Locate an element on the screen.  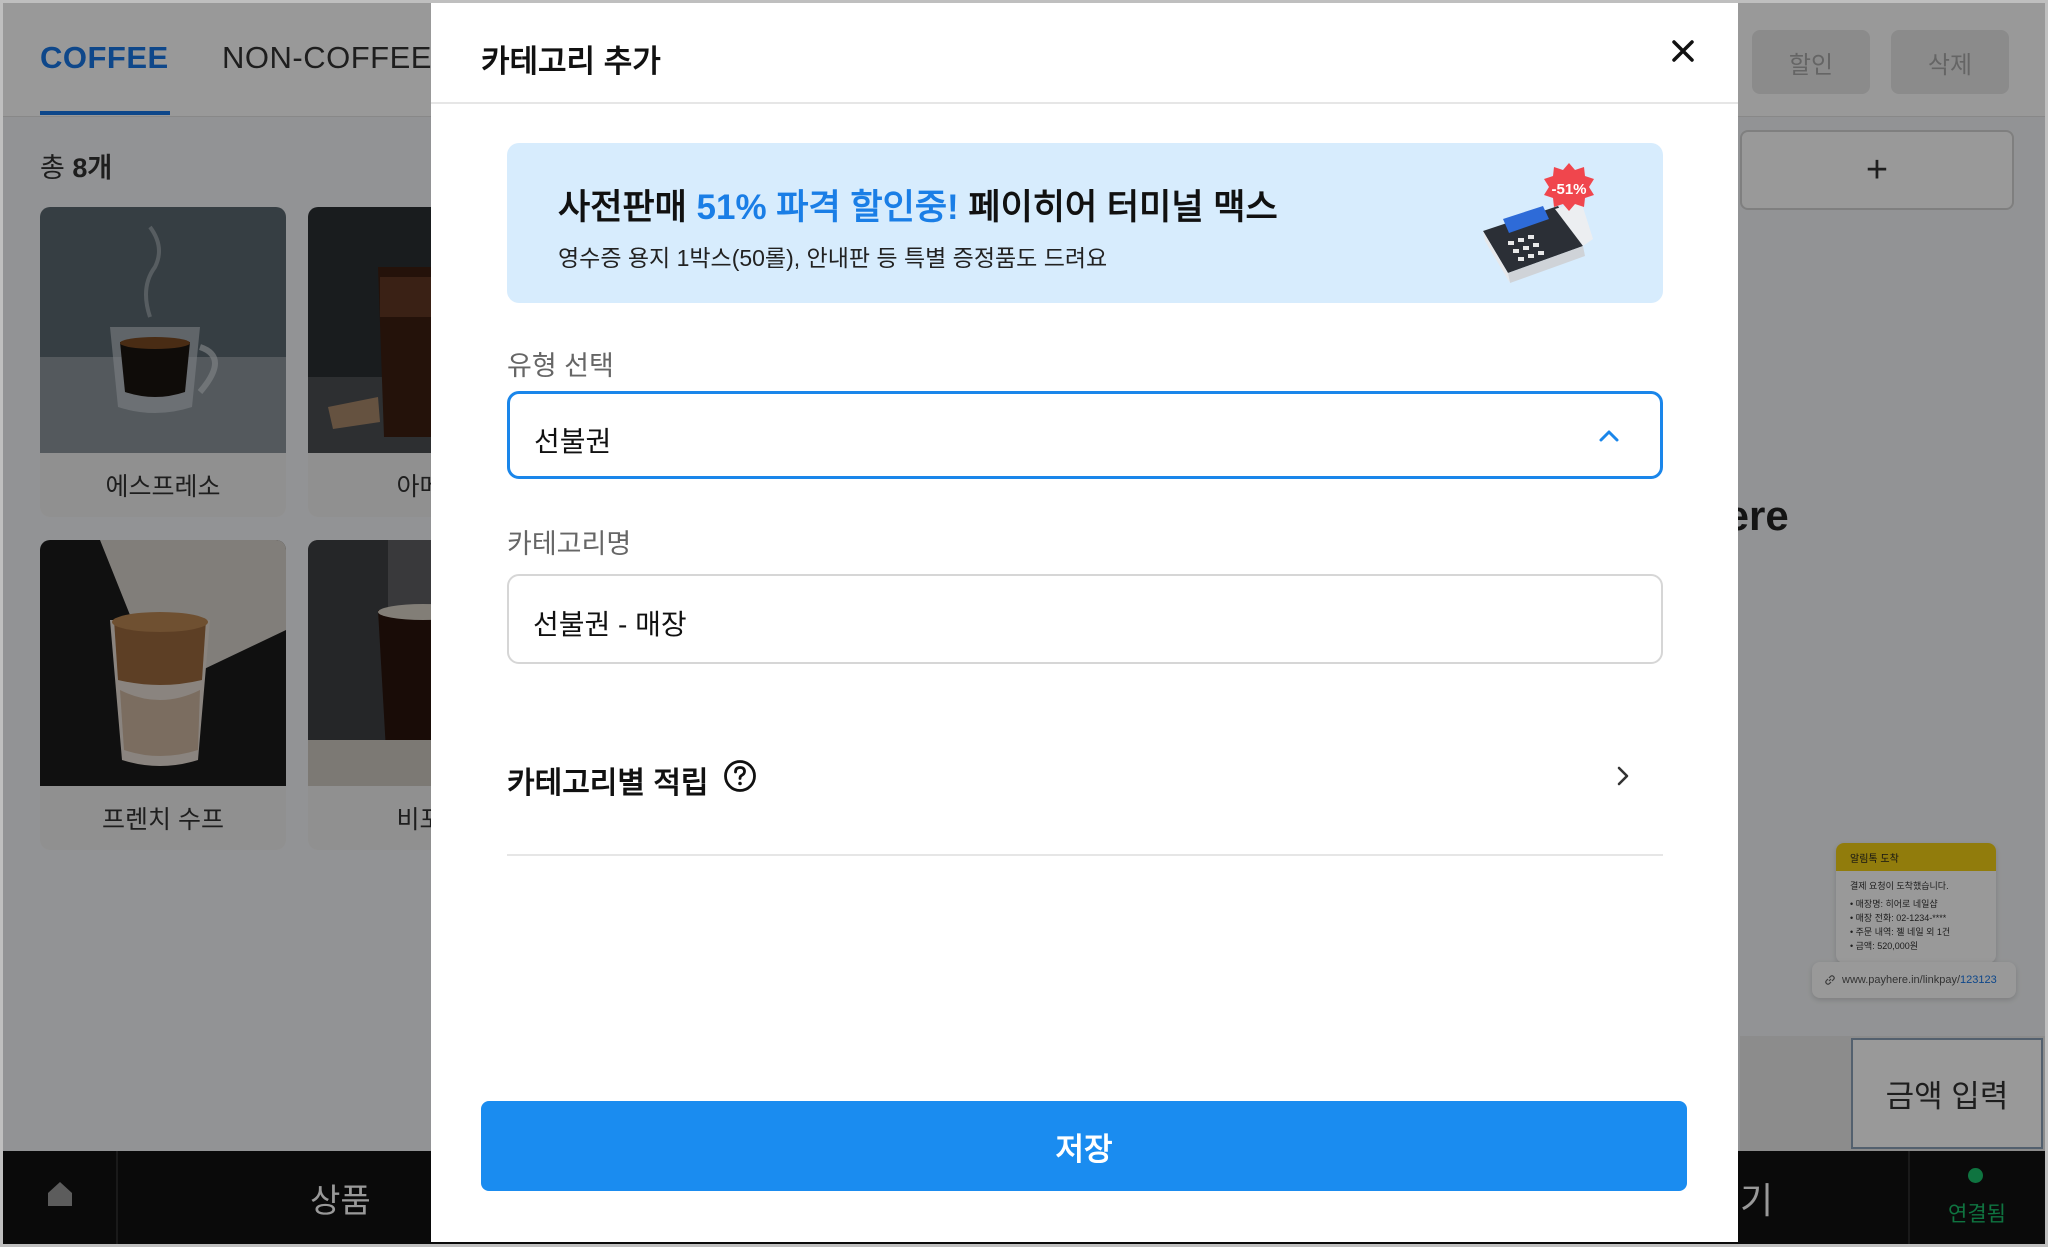
banner-title-prefix: 사전판매 is located at coordinates (627, 207).